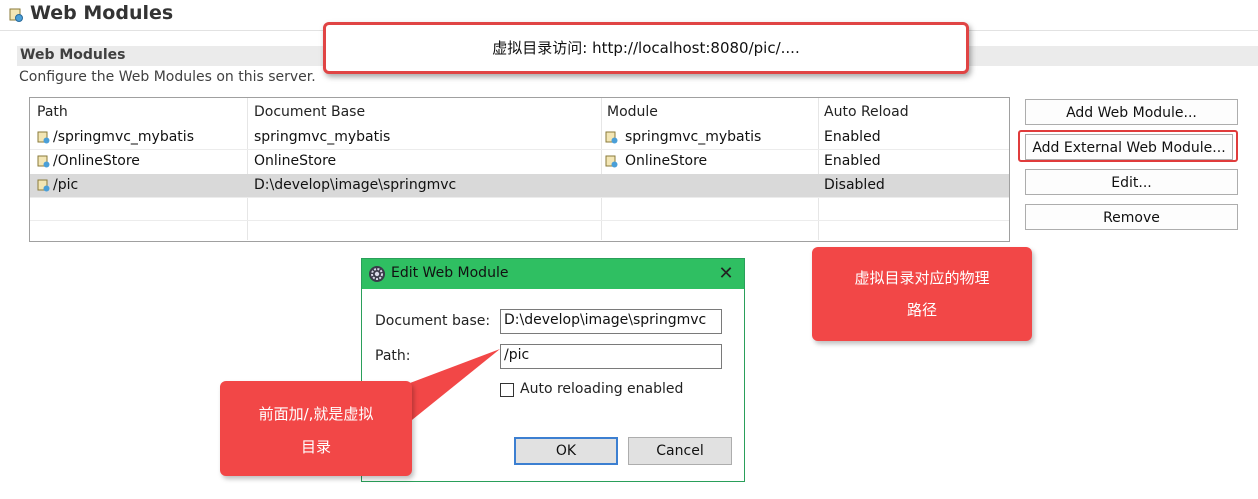 The width and height of the screenshot is (1258, 499). Describe the element at coordinates (316, 414) in the screenshot. I see `callout-text-line1: 前面加/,就是虚拟` at that location.